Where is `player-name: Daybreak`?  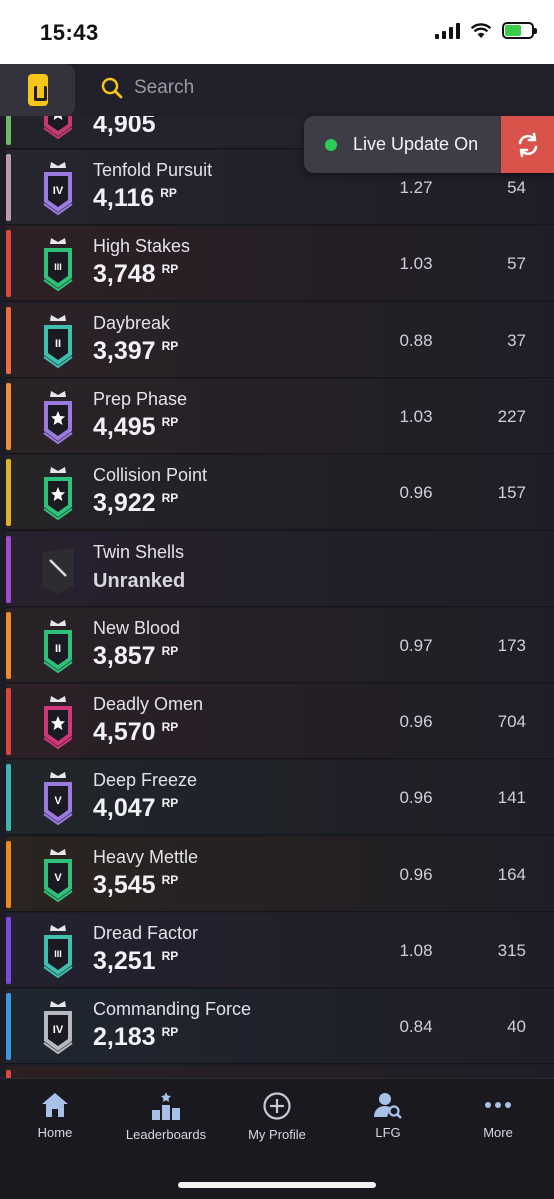 player-name: Daybreak is located at coordinates (132, 322).